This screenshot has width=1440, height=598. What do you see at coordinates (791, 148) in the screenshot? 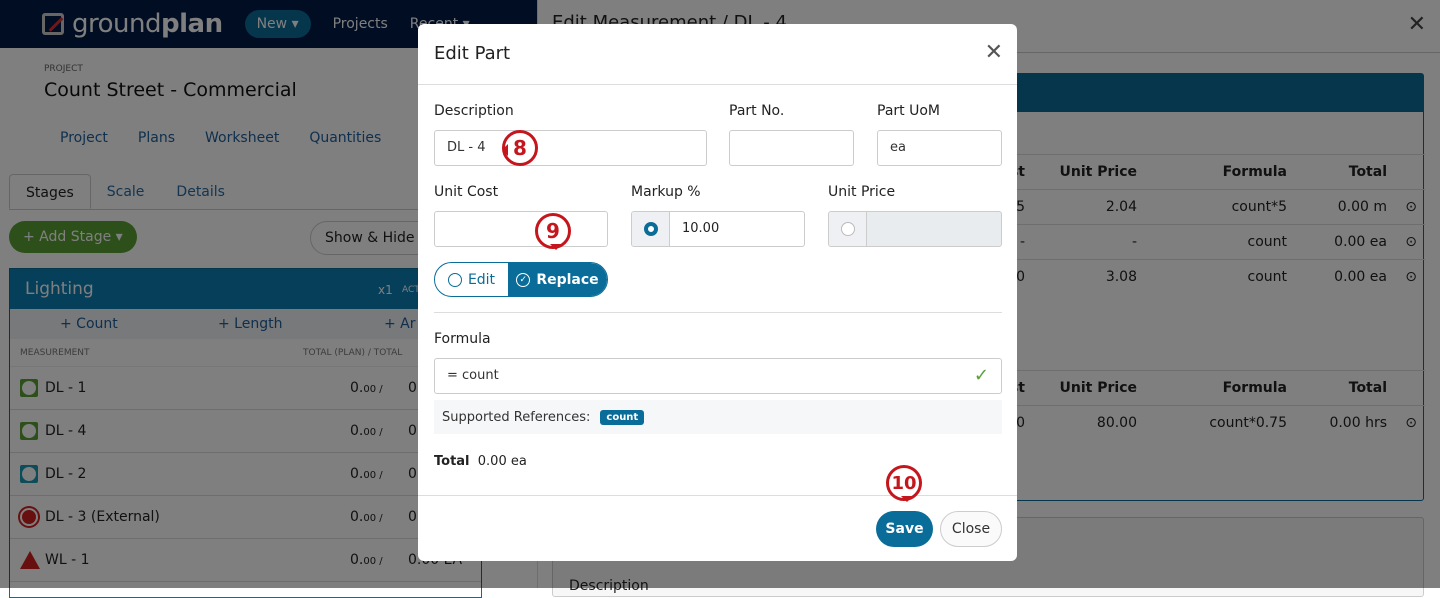
I see `part-no-input` at bounding box center [791, 148].